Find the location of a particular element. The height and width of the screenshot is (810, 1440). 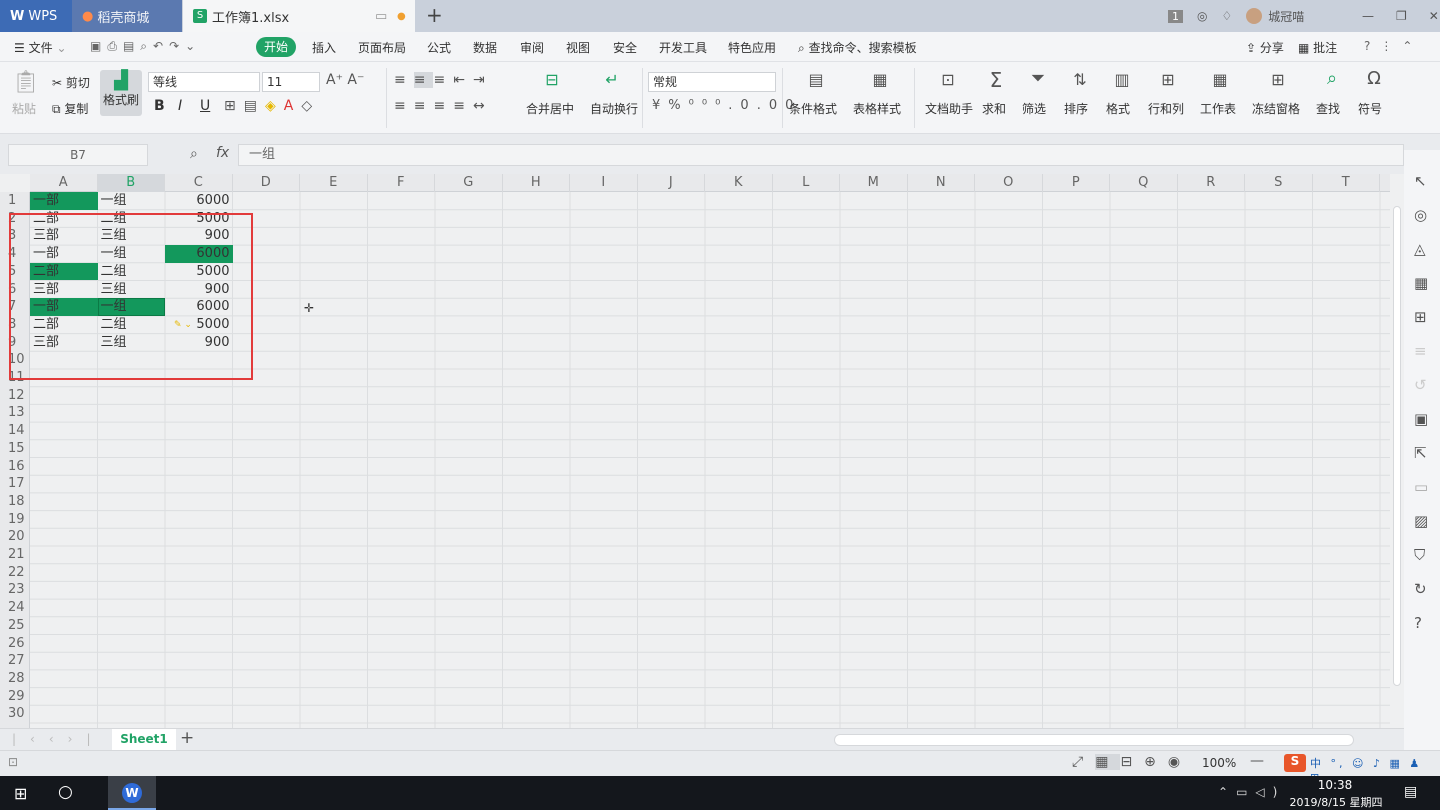

column-header: A is located at coordinates (64, 183).